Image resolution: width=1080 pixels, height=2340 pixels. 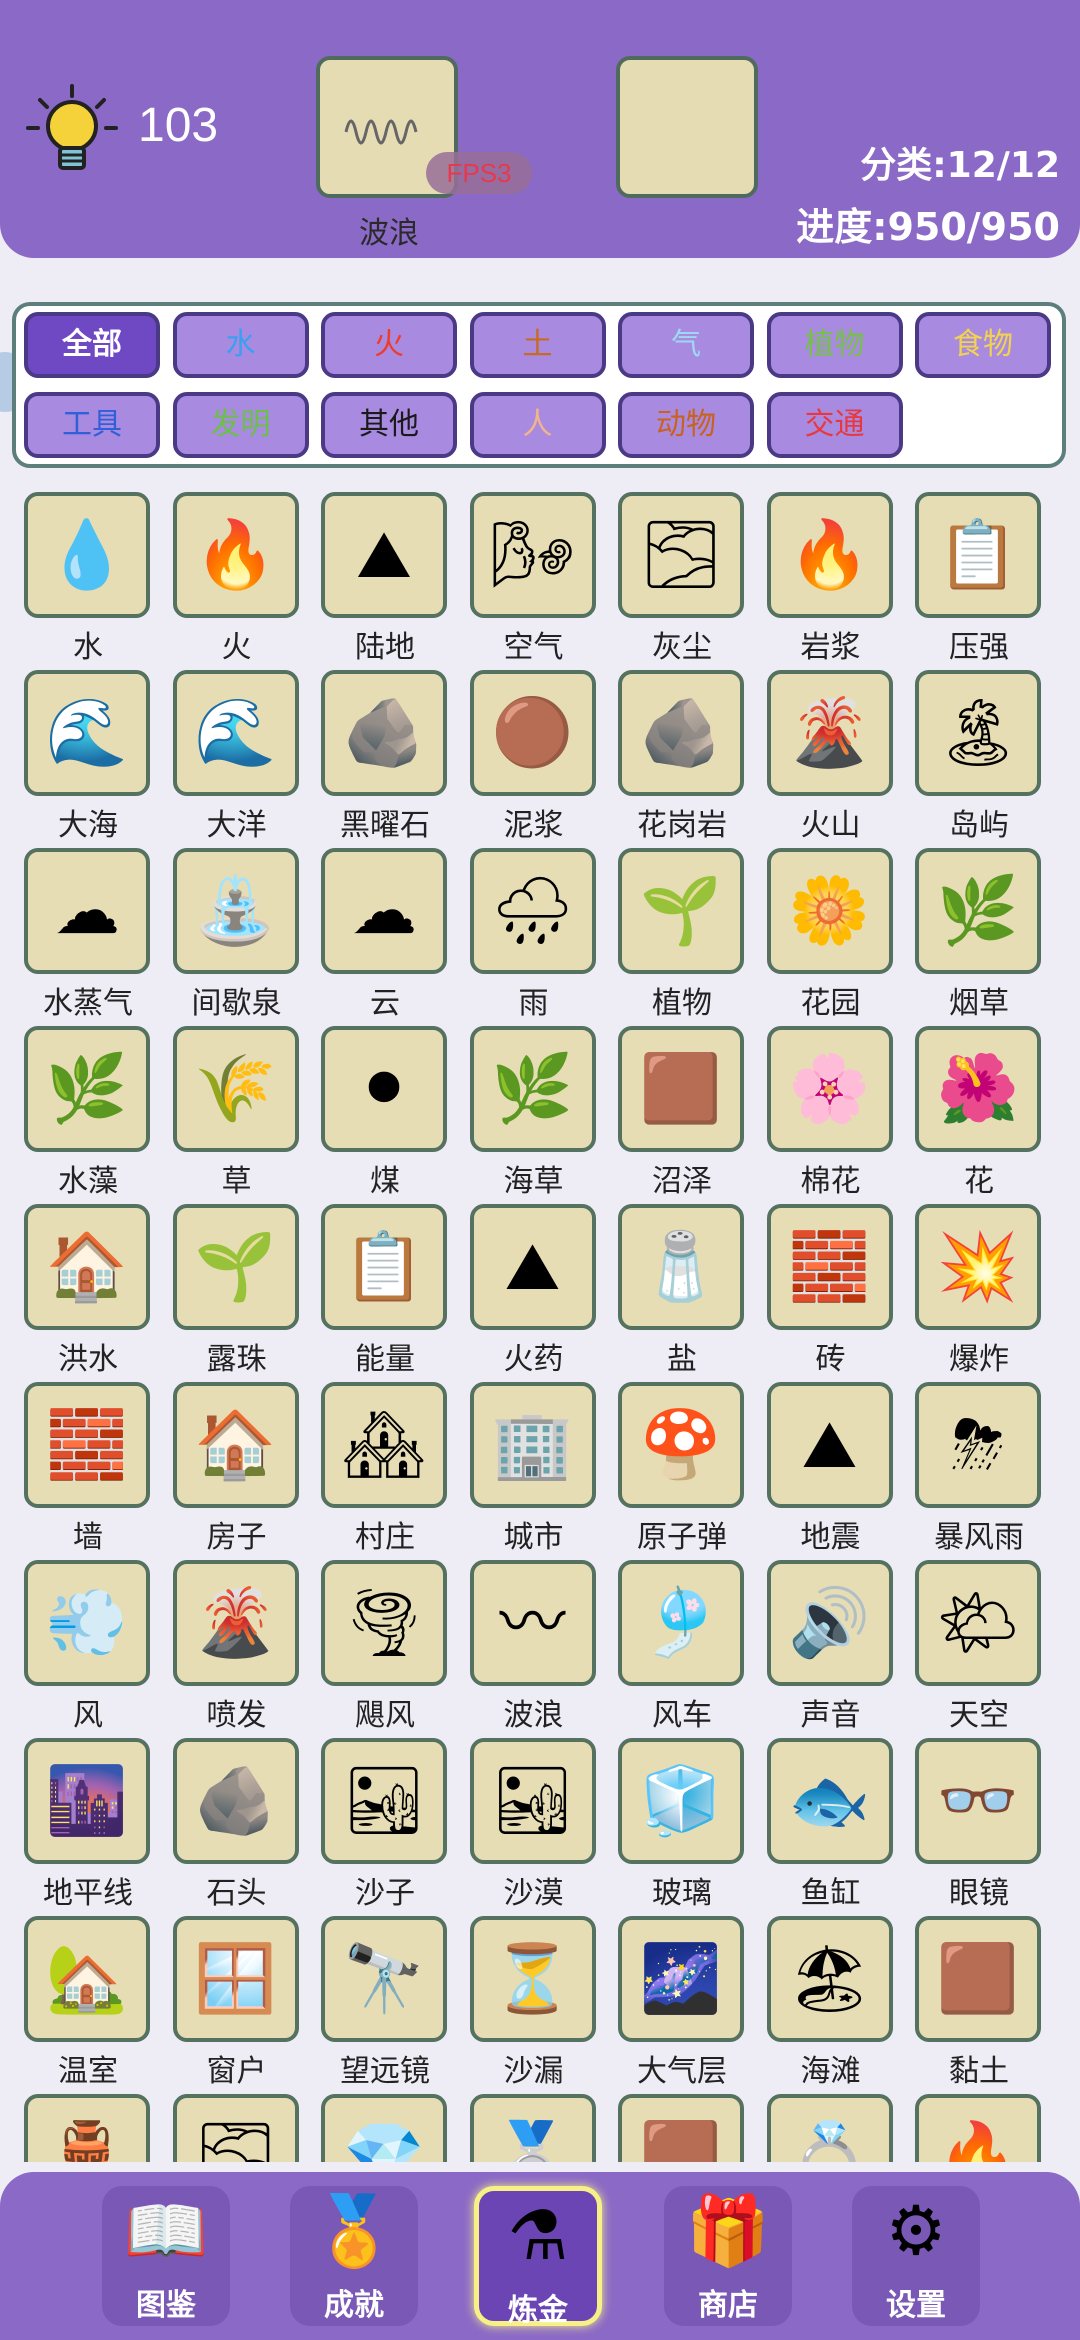 What do you see at coordinates (72, 132) in the screenshot?
I see `hint-bulb-icon` at bounding box center [72, 132].